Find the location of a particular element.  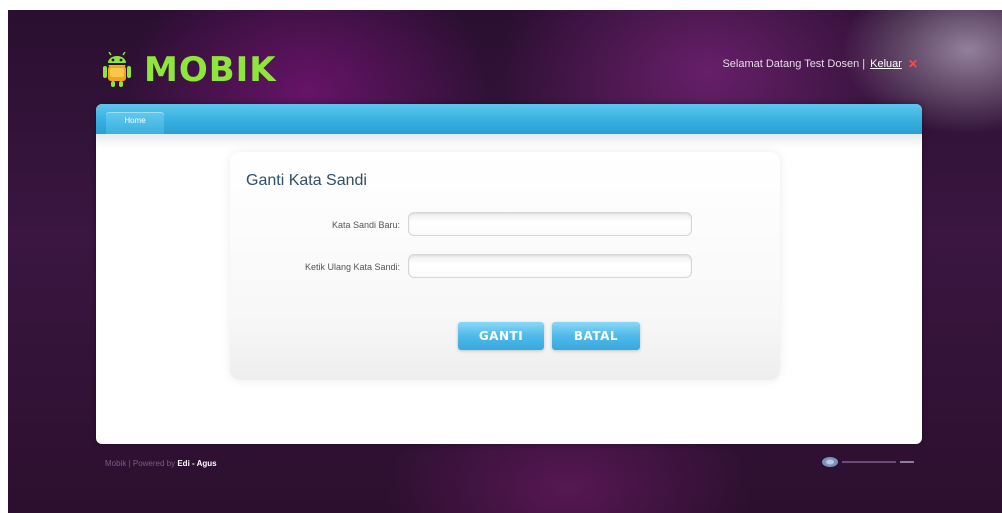

logo-text: MOBIK is located at coordinates (210, 70).